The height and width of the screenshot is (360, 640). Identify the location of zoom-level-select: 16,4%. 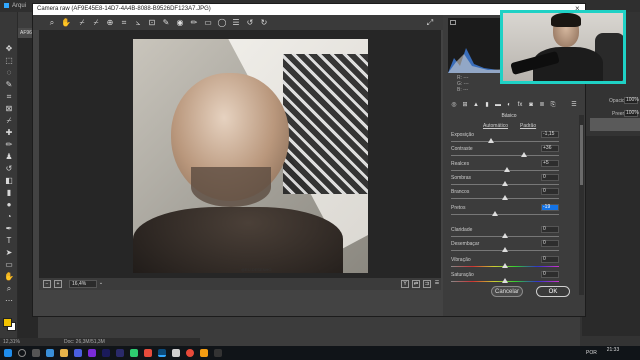
(83, 284).